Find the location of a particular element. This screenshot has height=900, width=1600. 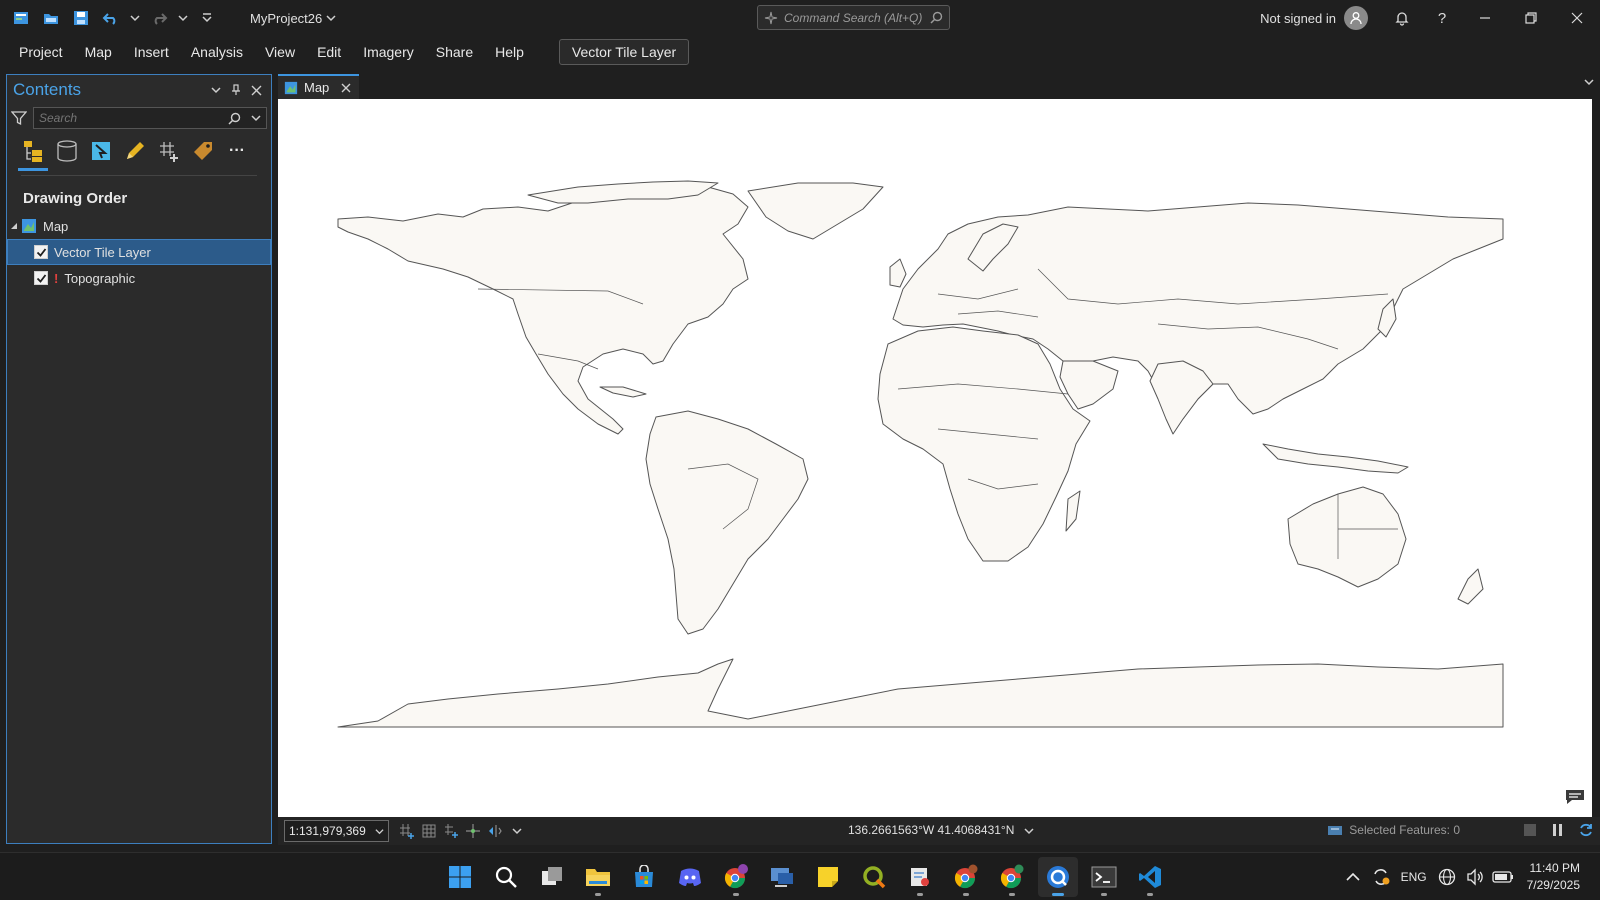

notifications-bell-icon is located at coordinates (1402, 18).